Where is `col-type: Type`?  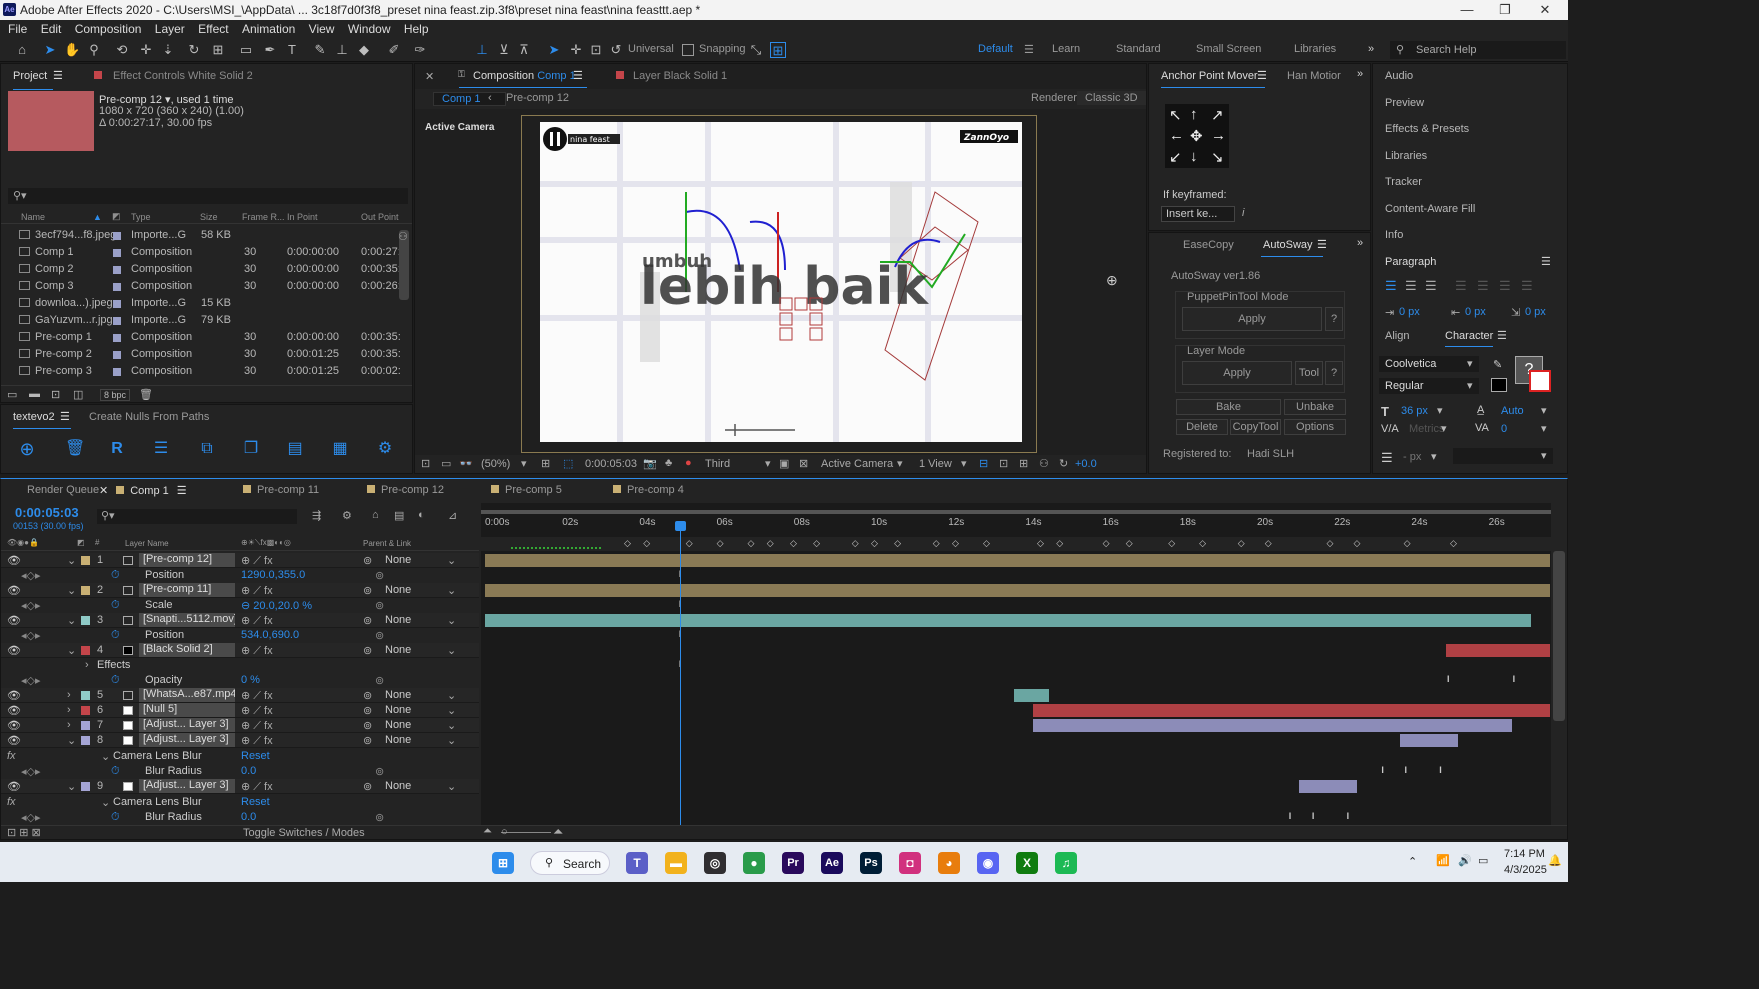 col-type: Type is located at coordinates (141, 217).